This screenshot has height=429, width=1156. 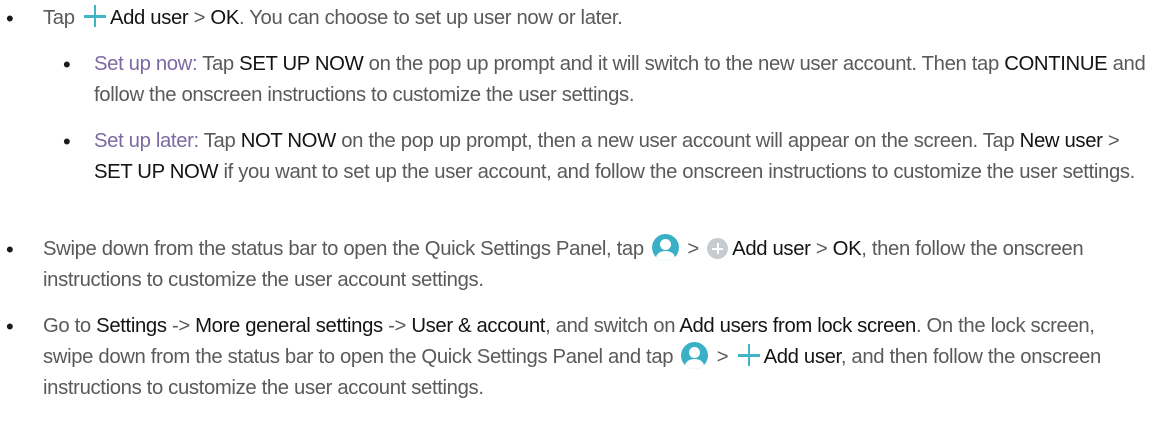 I want to click on user-account-keyword: User & account, so click(x=478, y=326).